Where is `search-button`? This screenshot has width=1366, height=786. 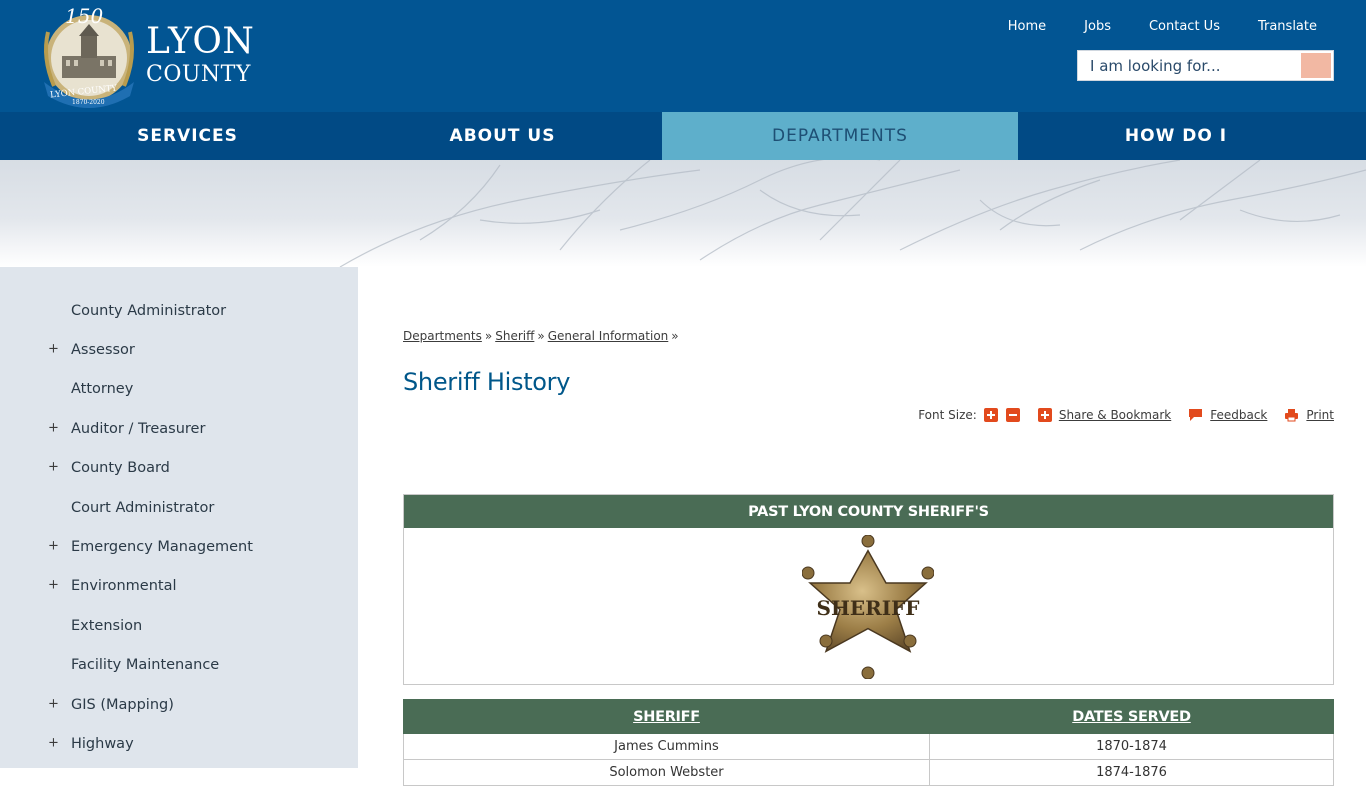 search-button is located at coordinates (1316, 65).